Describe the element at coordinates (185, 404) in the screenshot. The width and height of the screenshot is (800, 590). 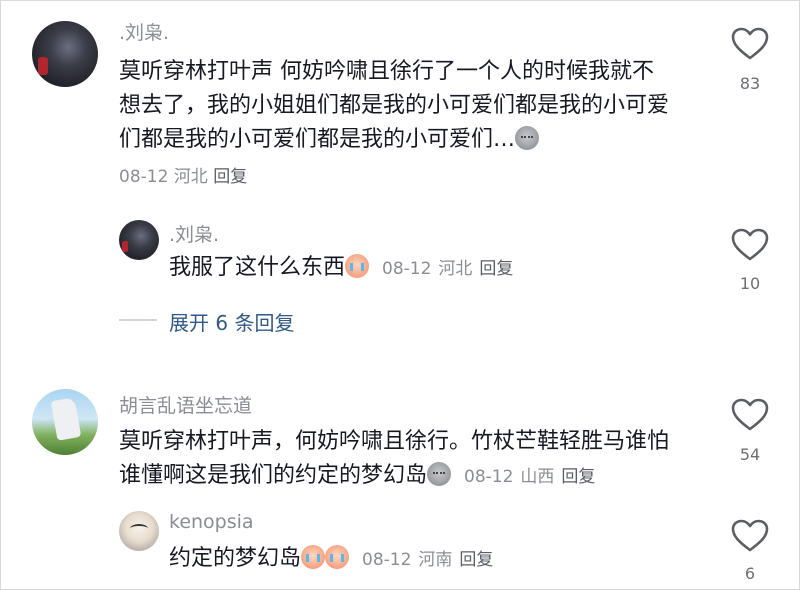
I see `comment-username: 胡言乱语坐忘道` at that location.